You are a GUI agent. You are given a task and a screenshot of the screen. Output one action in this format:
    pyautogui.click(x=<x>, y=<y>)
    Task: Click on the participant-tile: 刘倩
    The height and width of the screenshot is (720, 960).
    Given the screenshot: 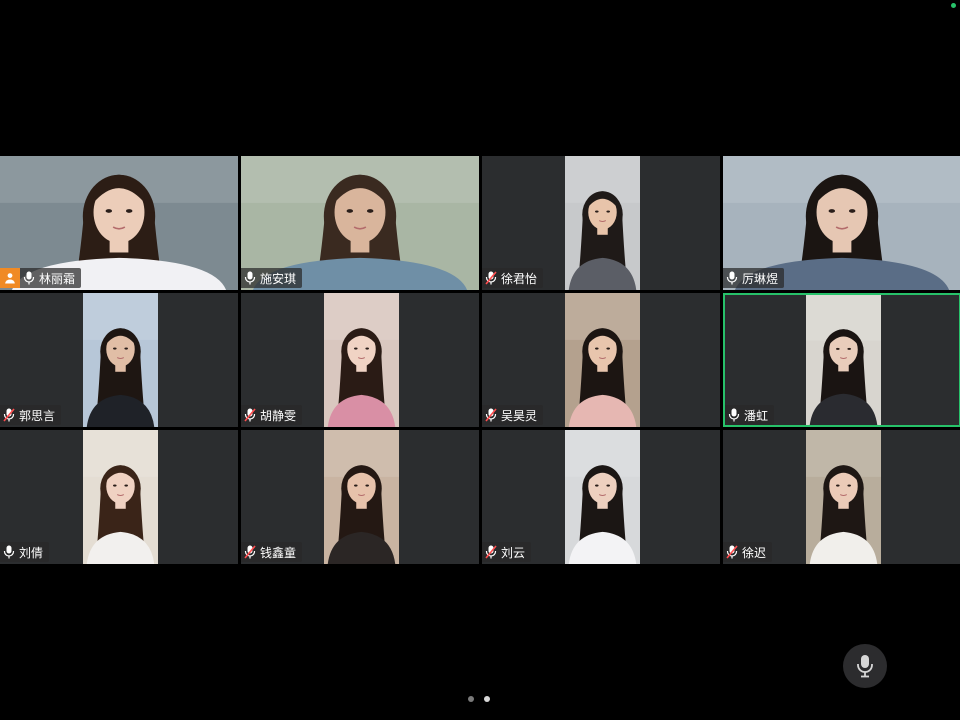 What is the action you would take?
    pyautogui.click(x=119, y=497)
    